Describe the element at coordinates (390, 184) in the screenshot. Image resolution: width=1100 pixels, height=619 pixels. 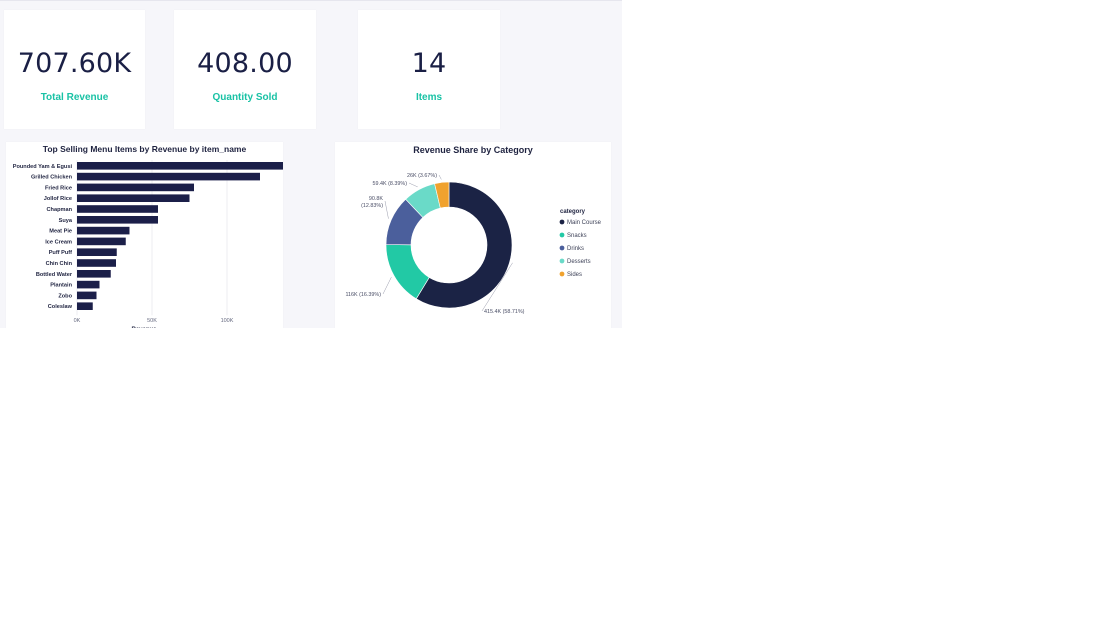
I see `slice-data-label: 59.4K (8.39%)` at that location.